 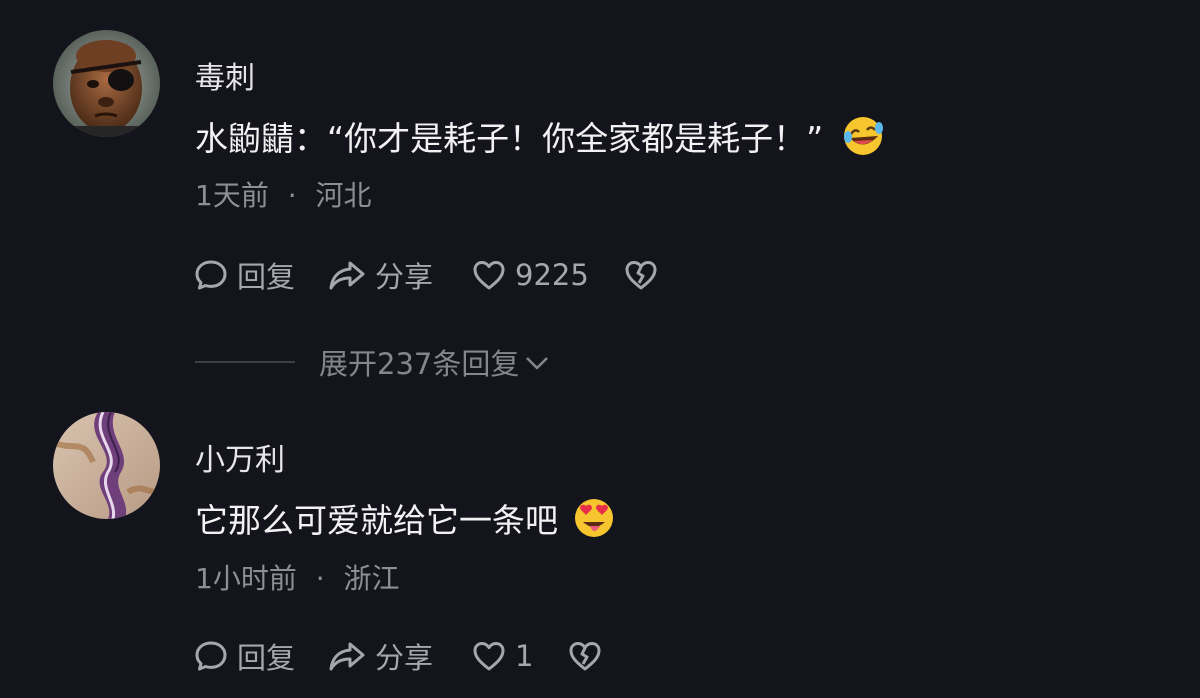 What do you see at coordinates (419, 364) in the screenshot?
I see `expand-replies-label: 展开237条回复` at bounding box center [419, 364].